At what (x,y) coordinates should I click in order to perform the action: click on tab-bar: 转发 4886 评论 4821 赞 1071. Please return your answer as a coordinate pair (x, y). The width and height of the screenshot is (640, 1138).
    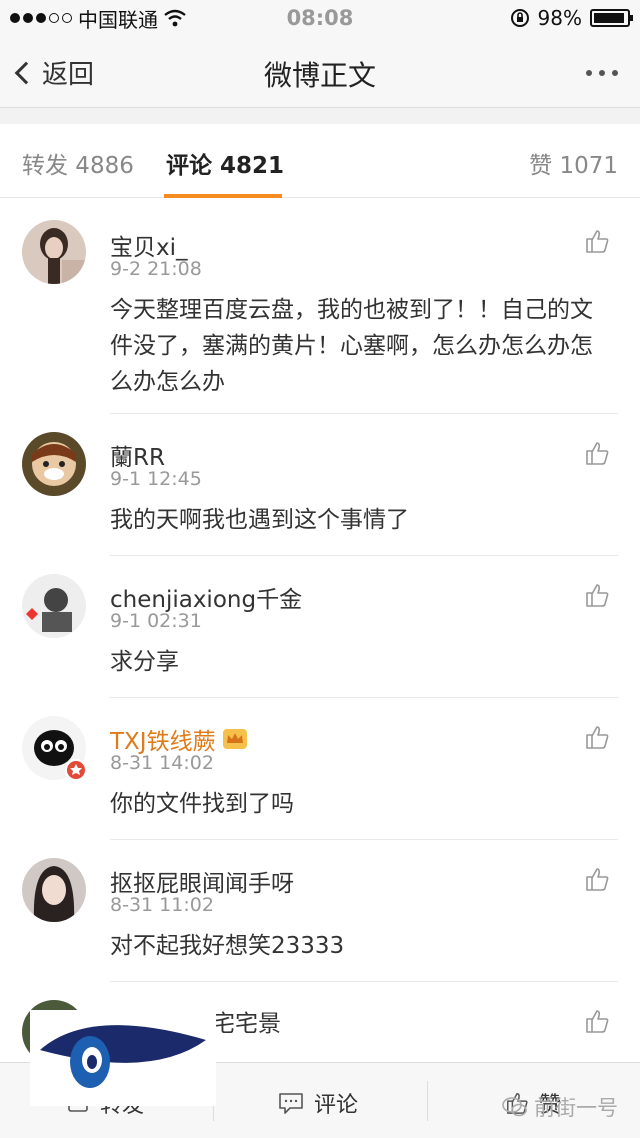
    Looking at the image, I should click on (320, 161).